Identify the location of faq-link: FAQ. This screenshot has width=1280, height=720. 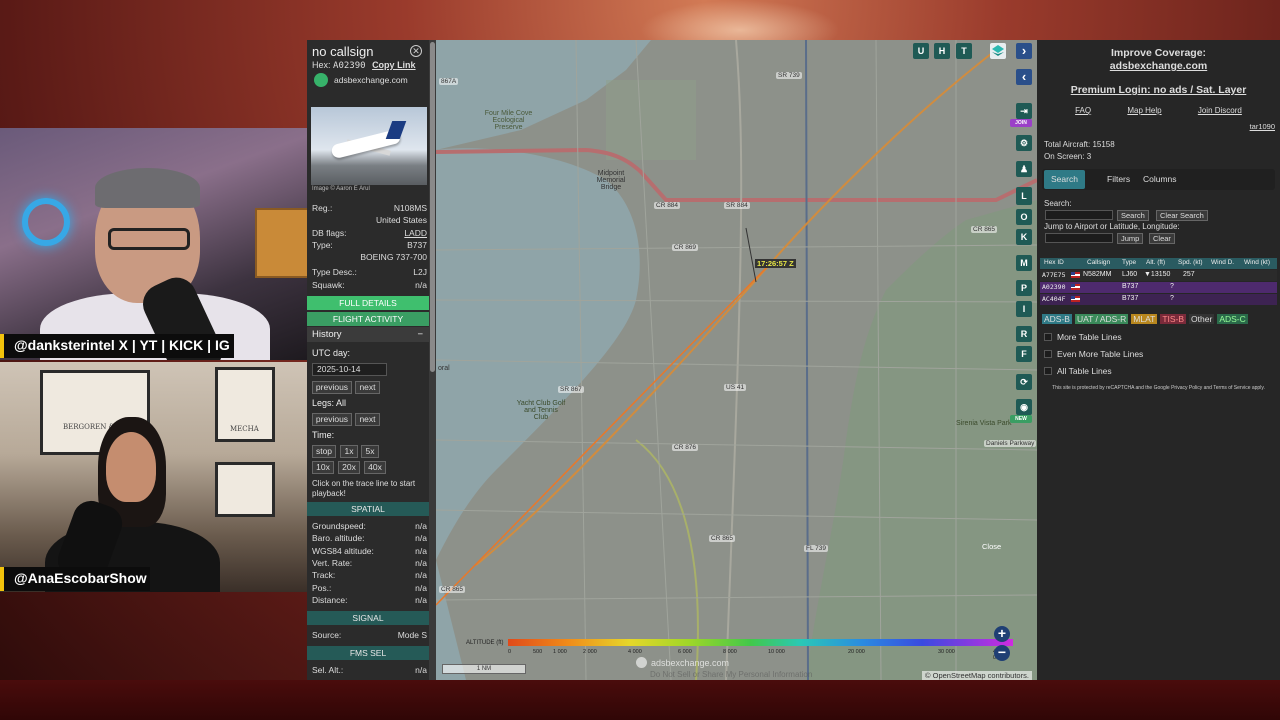
(1083, 110).